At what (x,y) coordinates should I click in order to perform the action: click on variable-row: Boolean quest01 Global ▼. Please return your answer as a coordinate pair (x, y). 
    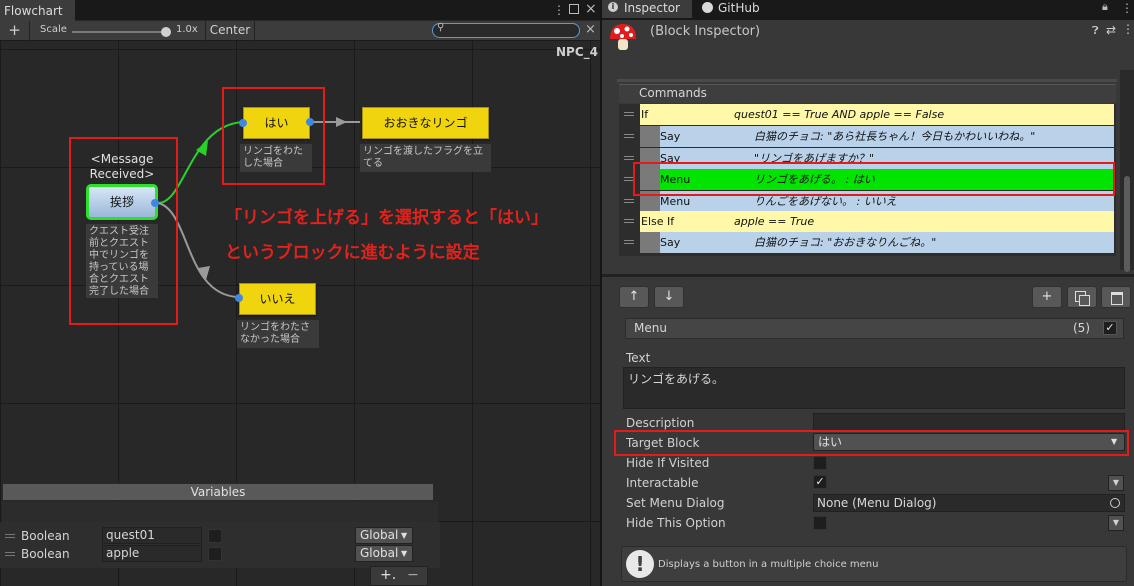
    Looking at the image, I should click on (220, 536).